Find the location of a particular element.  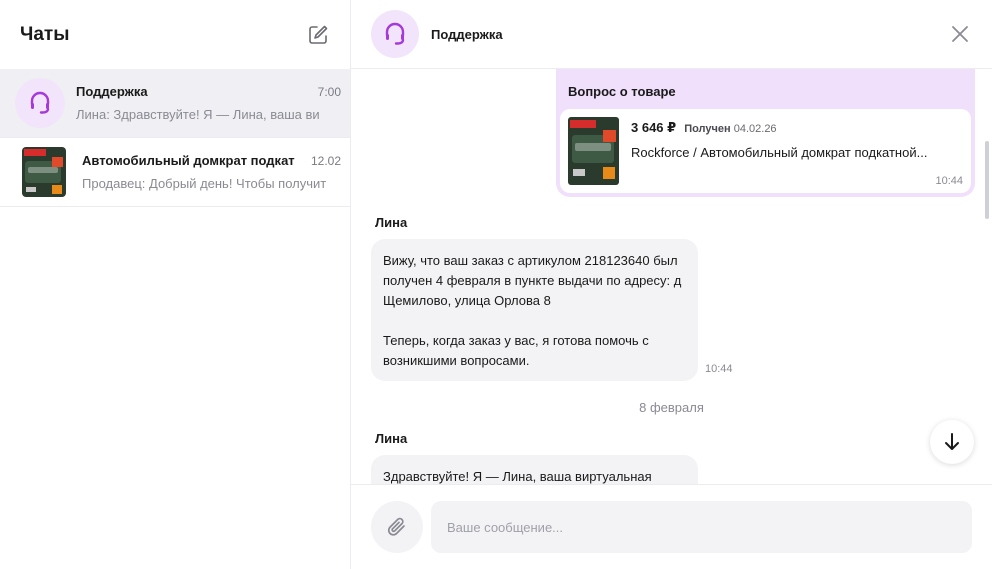

scroll-to-bottom-button is located at coordinates (952, 442).